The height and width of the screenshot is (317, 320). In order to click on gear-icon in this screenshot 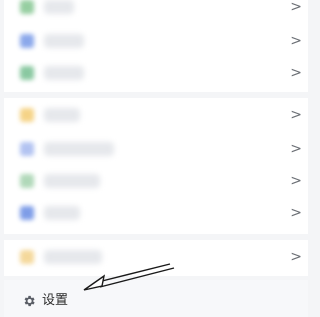, I will do `click(29, 301)`.